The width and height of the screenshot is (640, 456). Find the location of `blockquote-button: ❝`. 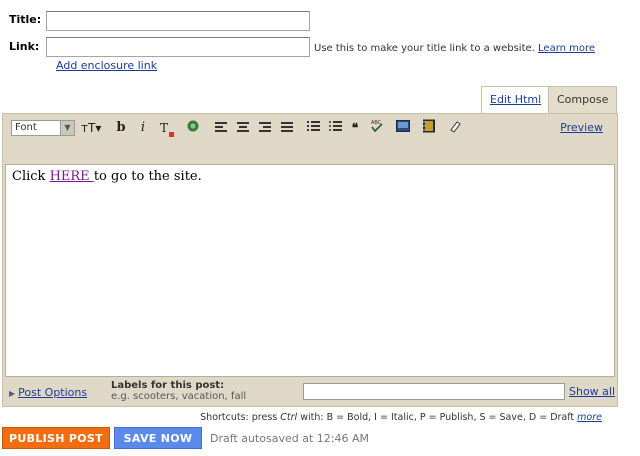

blockquote-button: ❝ is located at coordinates (355, 128).